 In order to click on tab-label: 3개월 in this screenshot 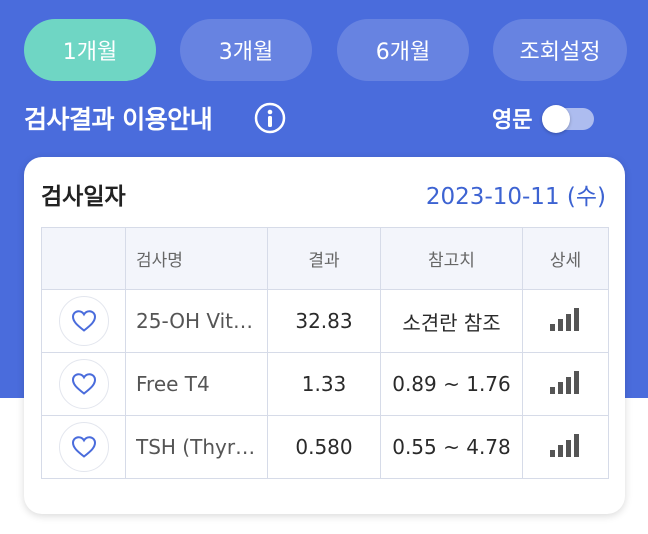, I will do `click(246, 52)`.